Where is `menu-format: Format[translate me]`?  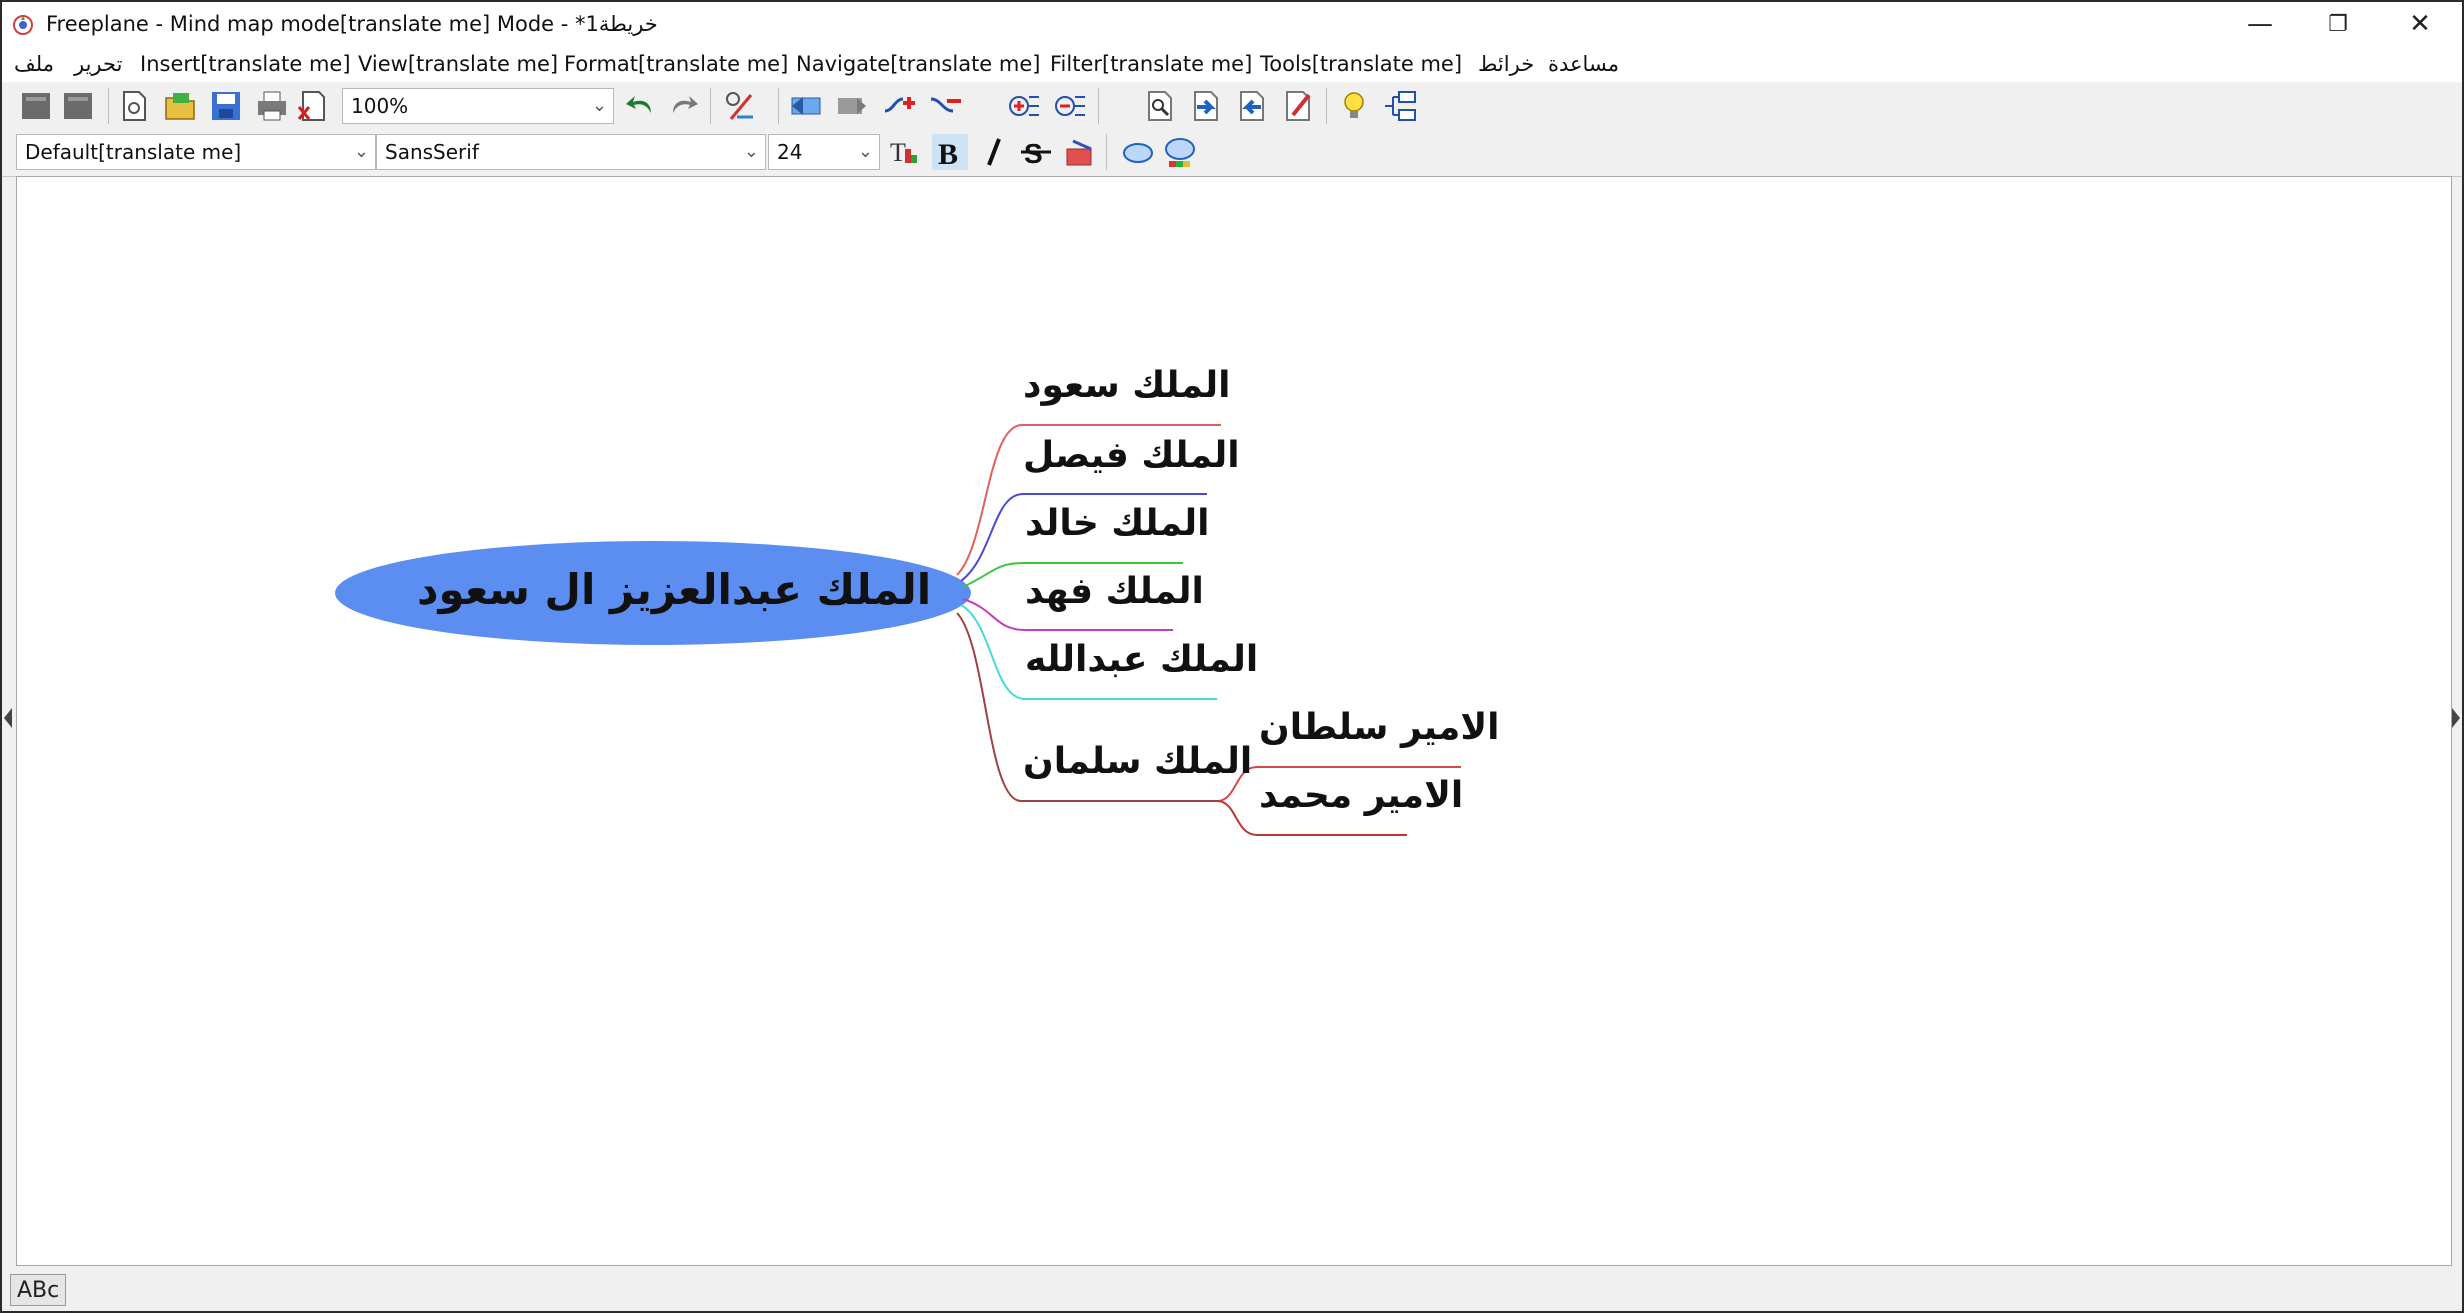
menu-format: Format[translate me] is located at coordinates (676, 64).